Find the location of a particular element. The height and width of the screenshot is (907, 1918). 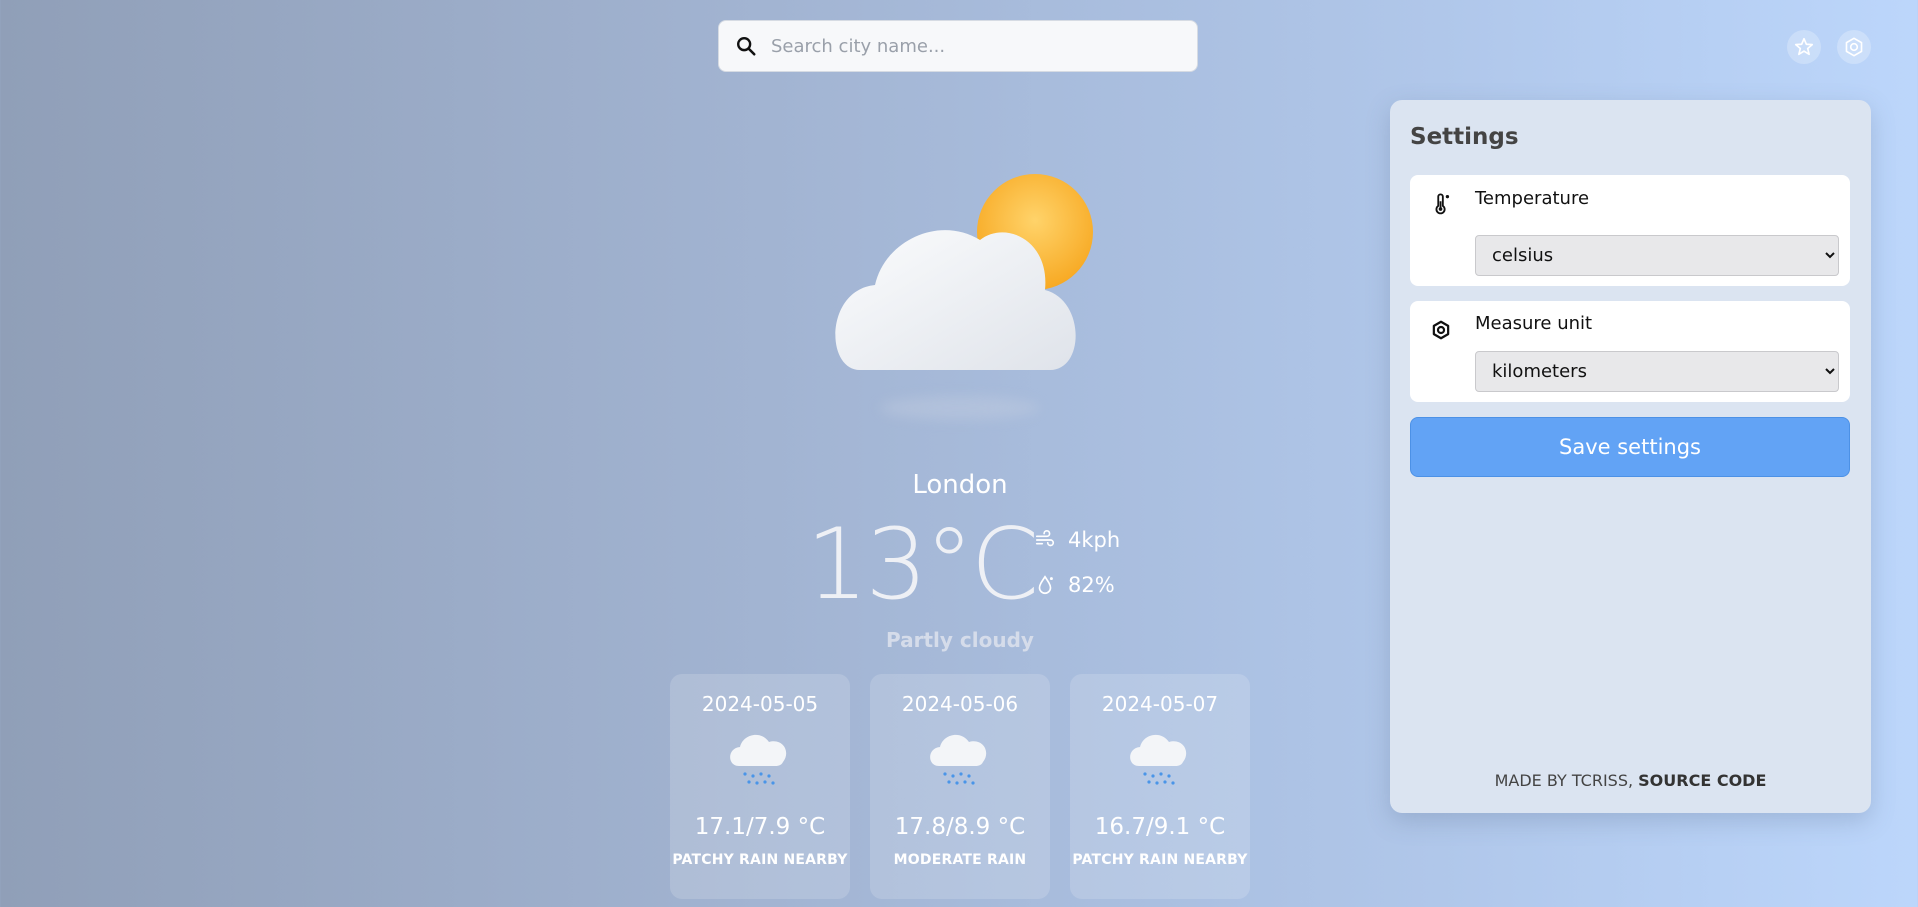

wind-icon is located at coordinates (1045, 538).